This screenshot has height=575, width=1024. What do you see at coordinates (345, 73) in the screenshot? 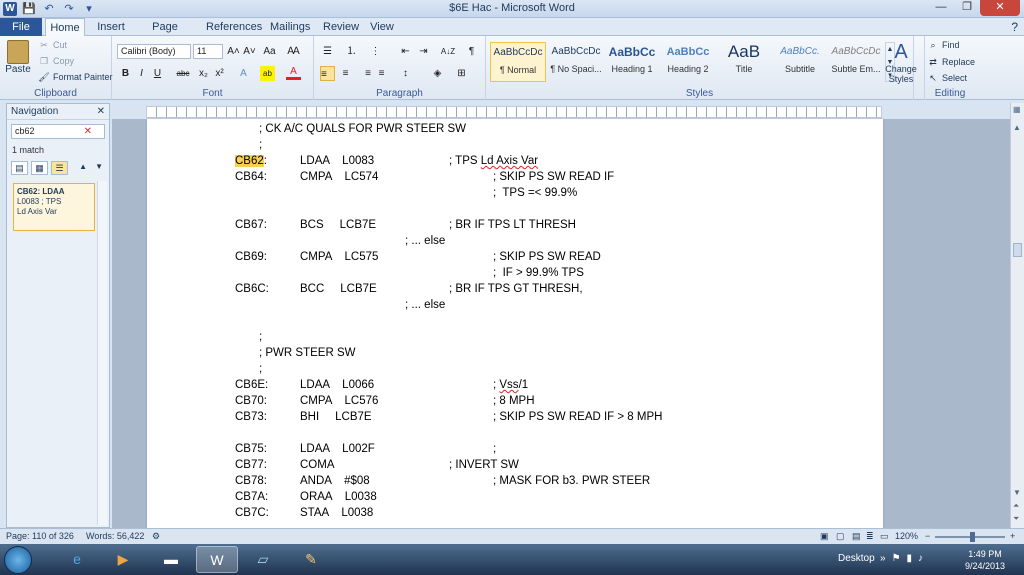
I see `center-icon: ≡` at bounding box center [345, 73].